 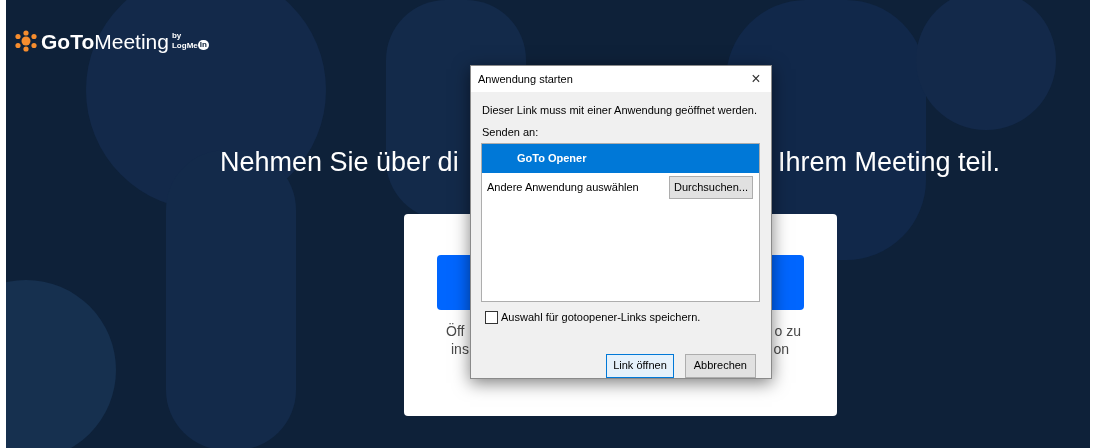 What do you see at coordinates (889, 162) in the screenshot?
I see `headline-text: Ihrem Meeting teil.` at bounding box center [889, 162].